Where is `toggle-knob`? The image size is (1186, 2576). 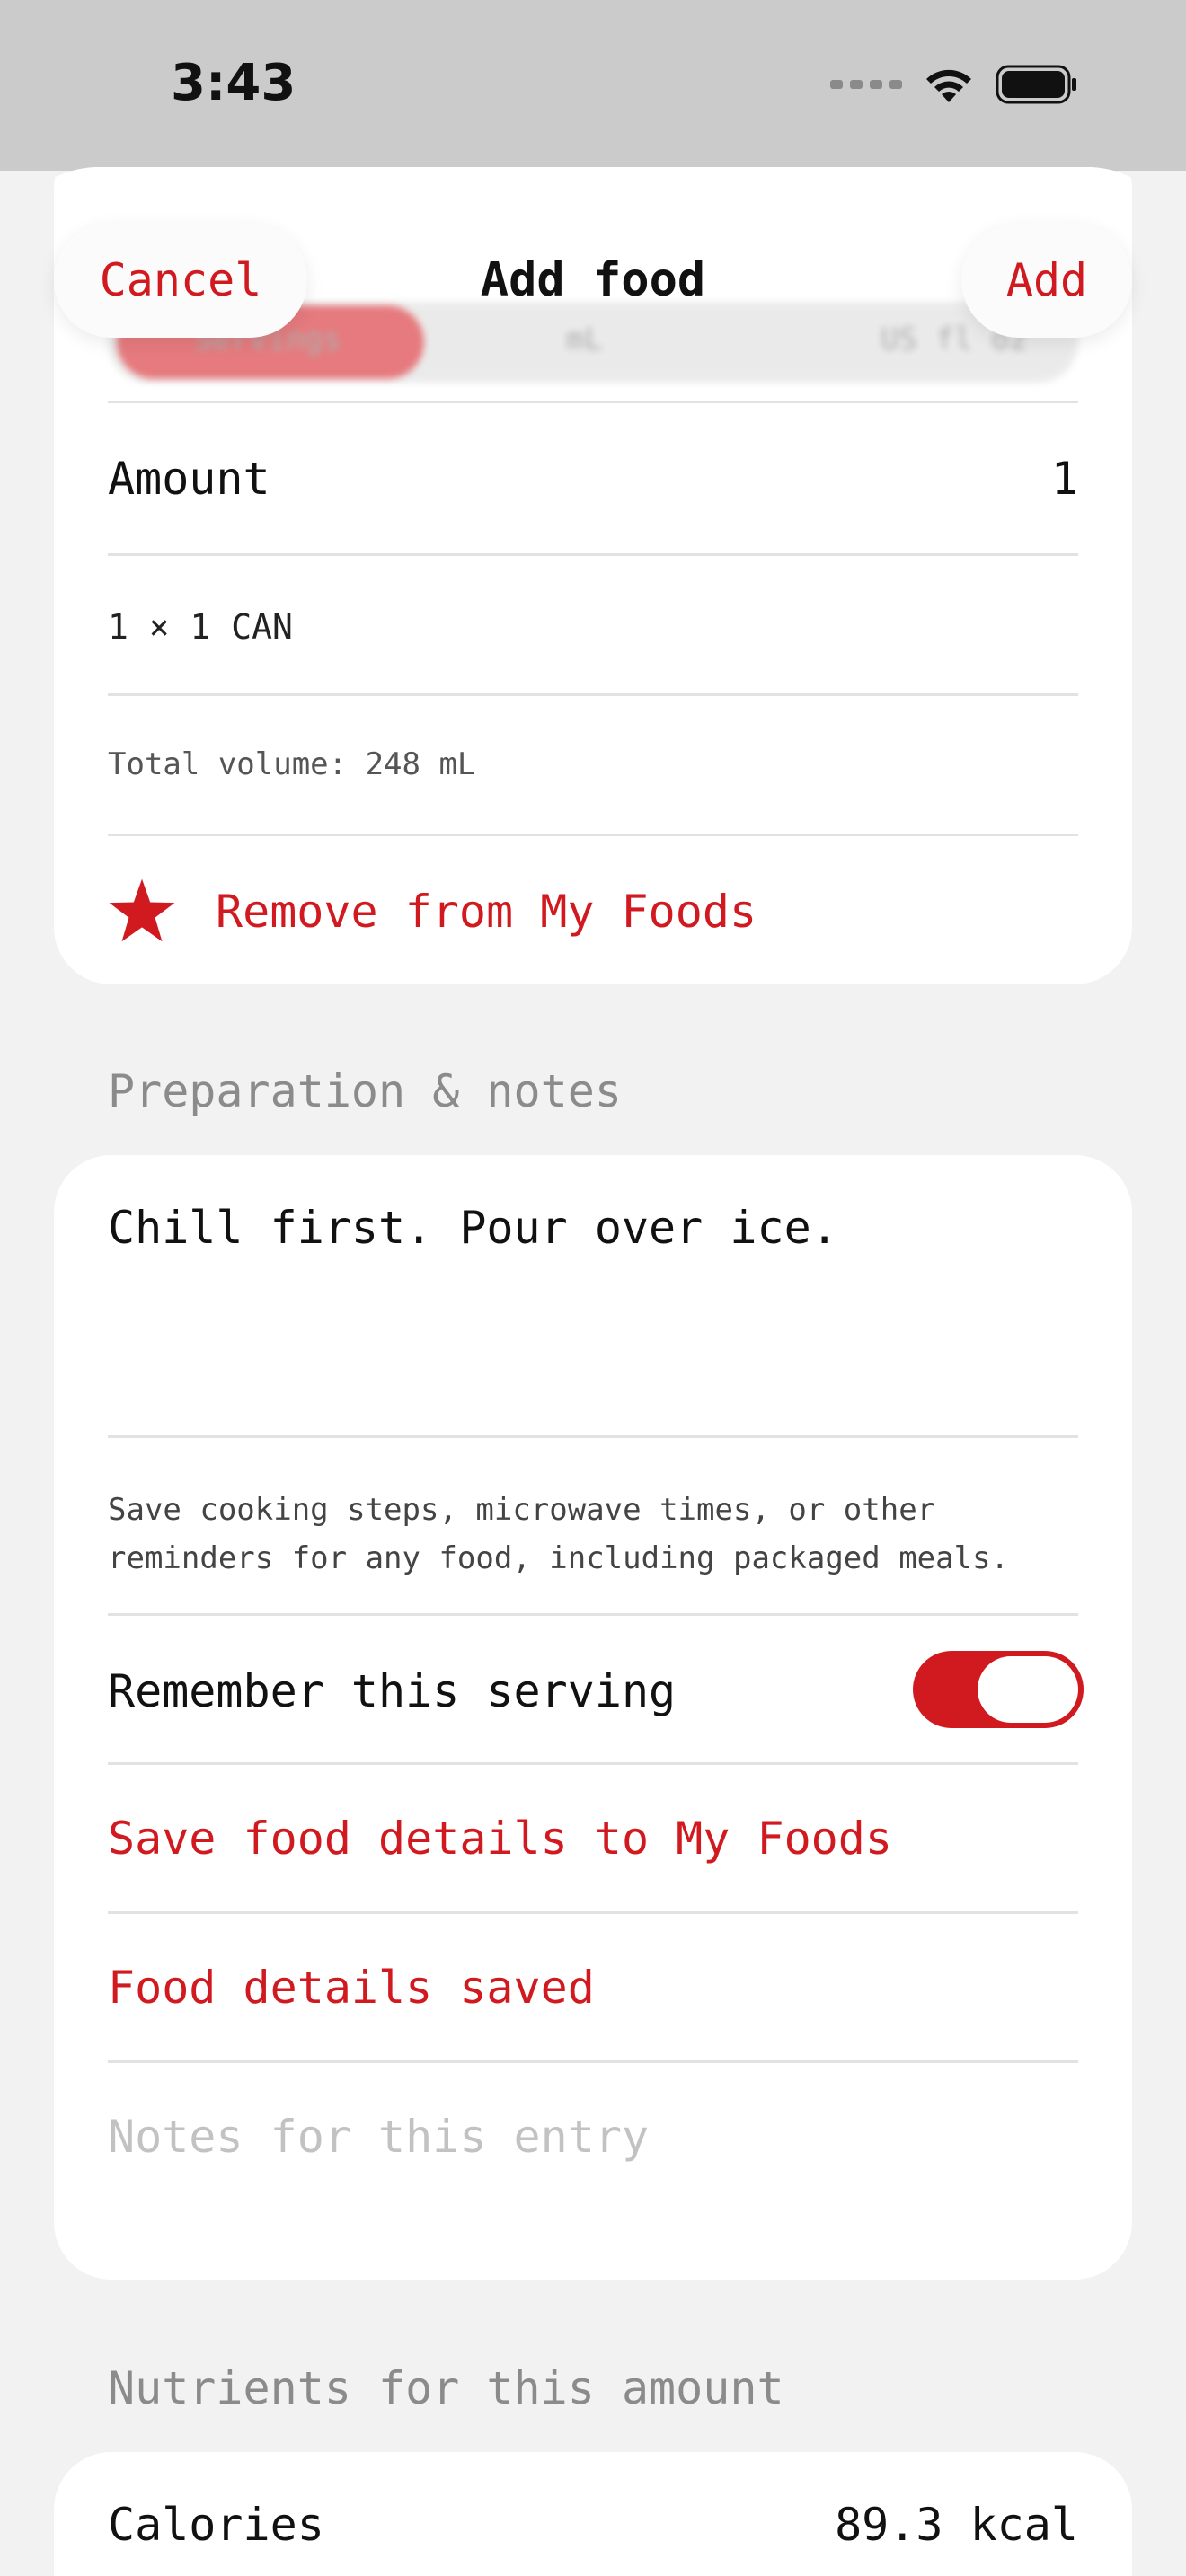 toggle-knob is located at coordinates (1028, 1689).